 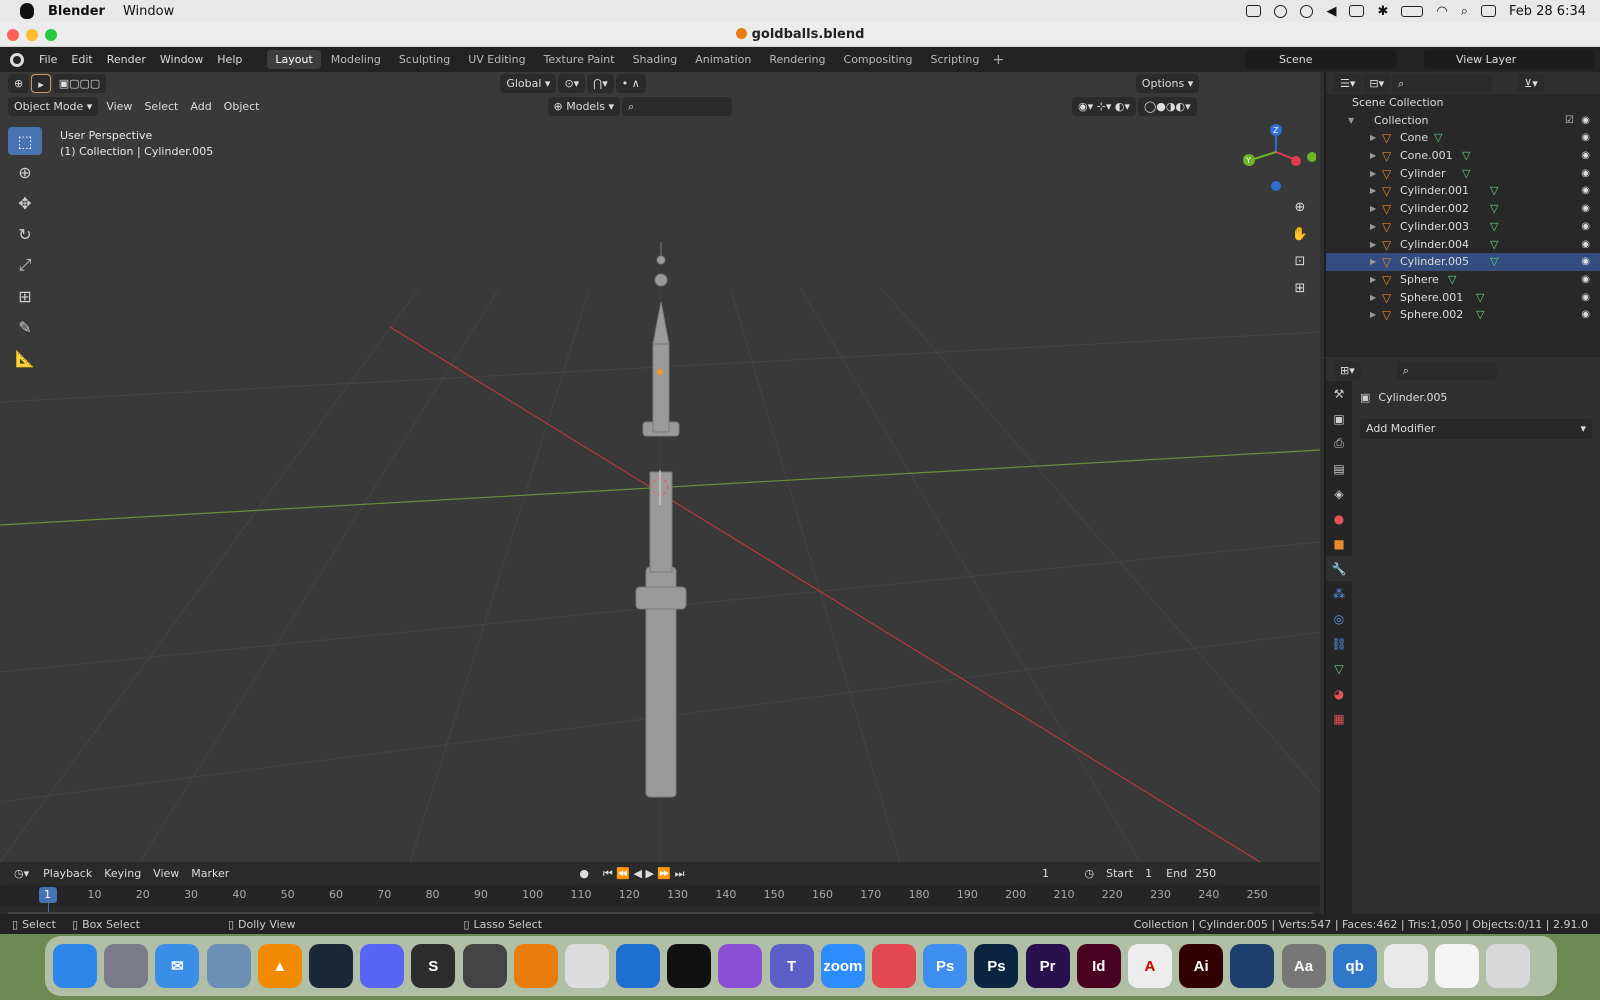 I want to click on tool-tab-icon: ⚒, so click(x=1339, y=393).